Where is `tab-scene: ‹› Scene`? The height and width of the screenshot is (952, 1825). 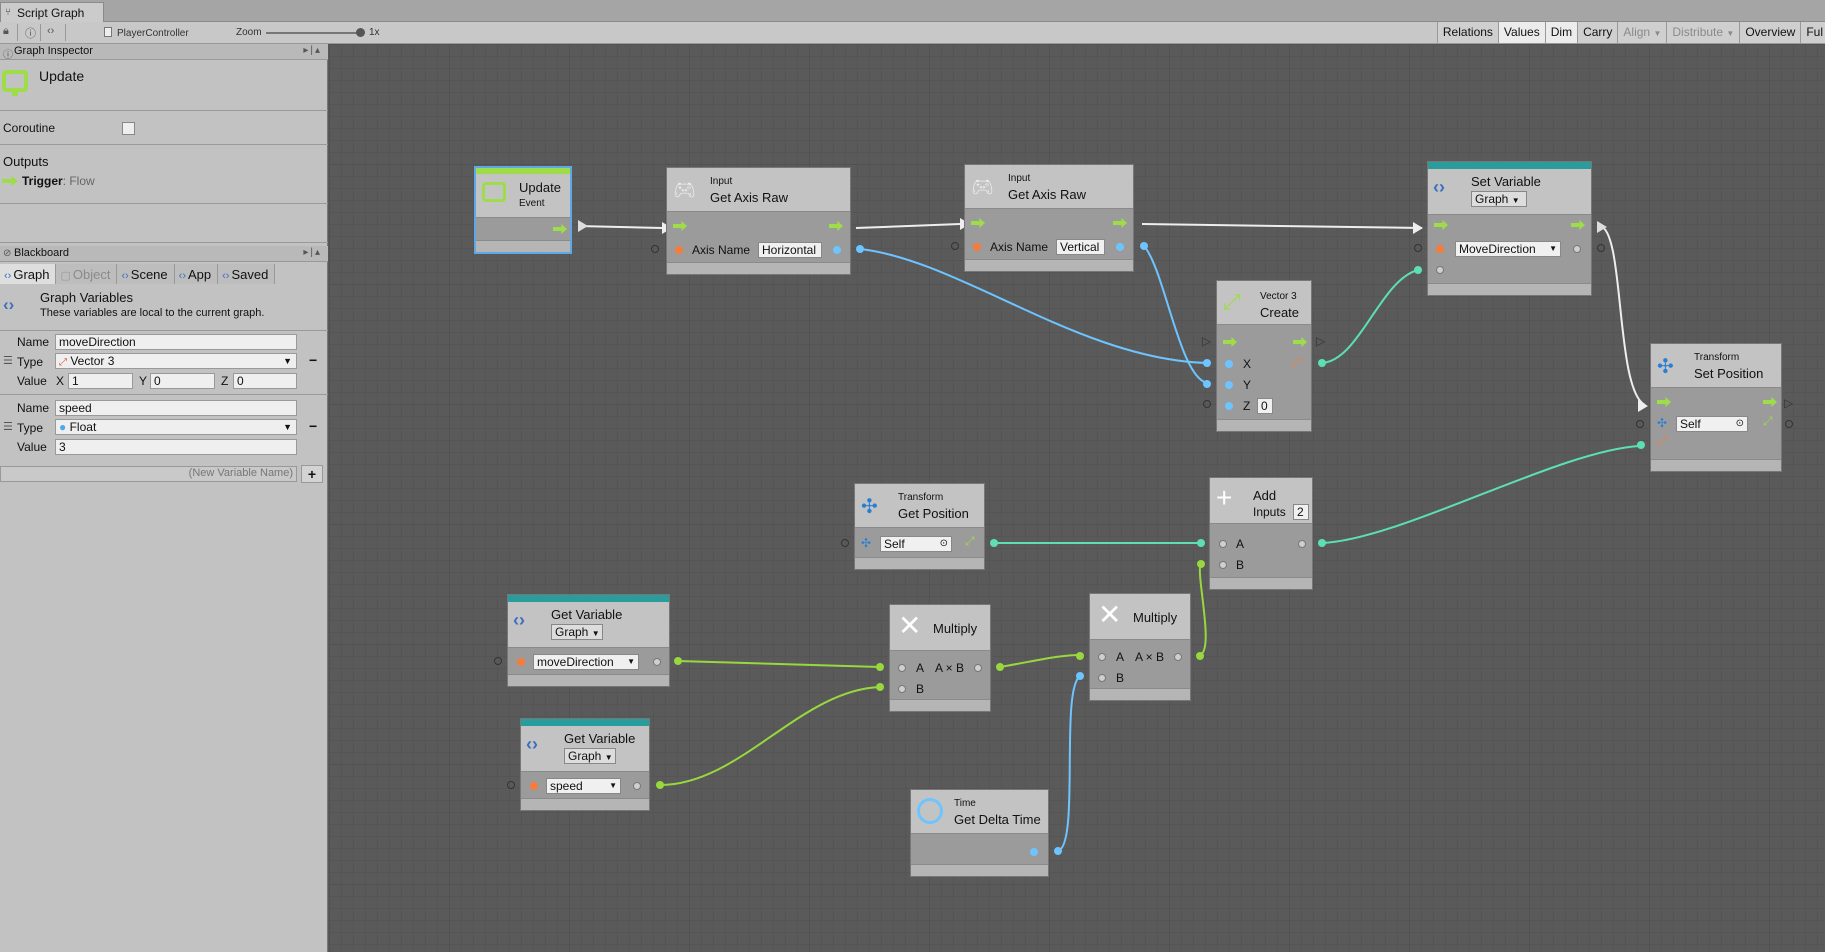 tab-scene: ‹› Scene is located at coordinates (146, 274).